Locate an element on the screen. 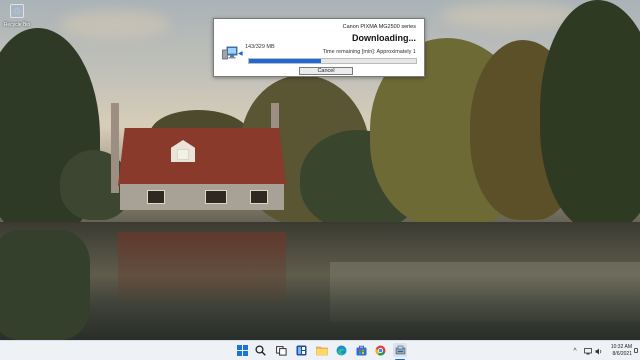  wallpaper-cloud is located at coordinates (115, 25).